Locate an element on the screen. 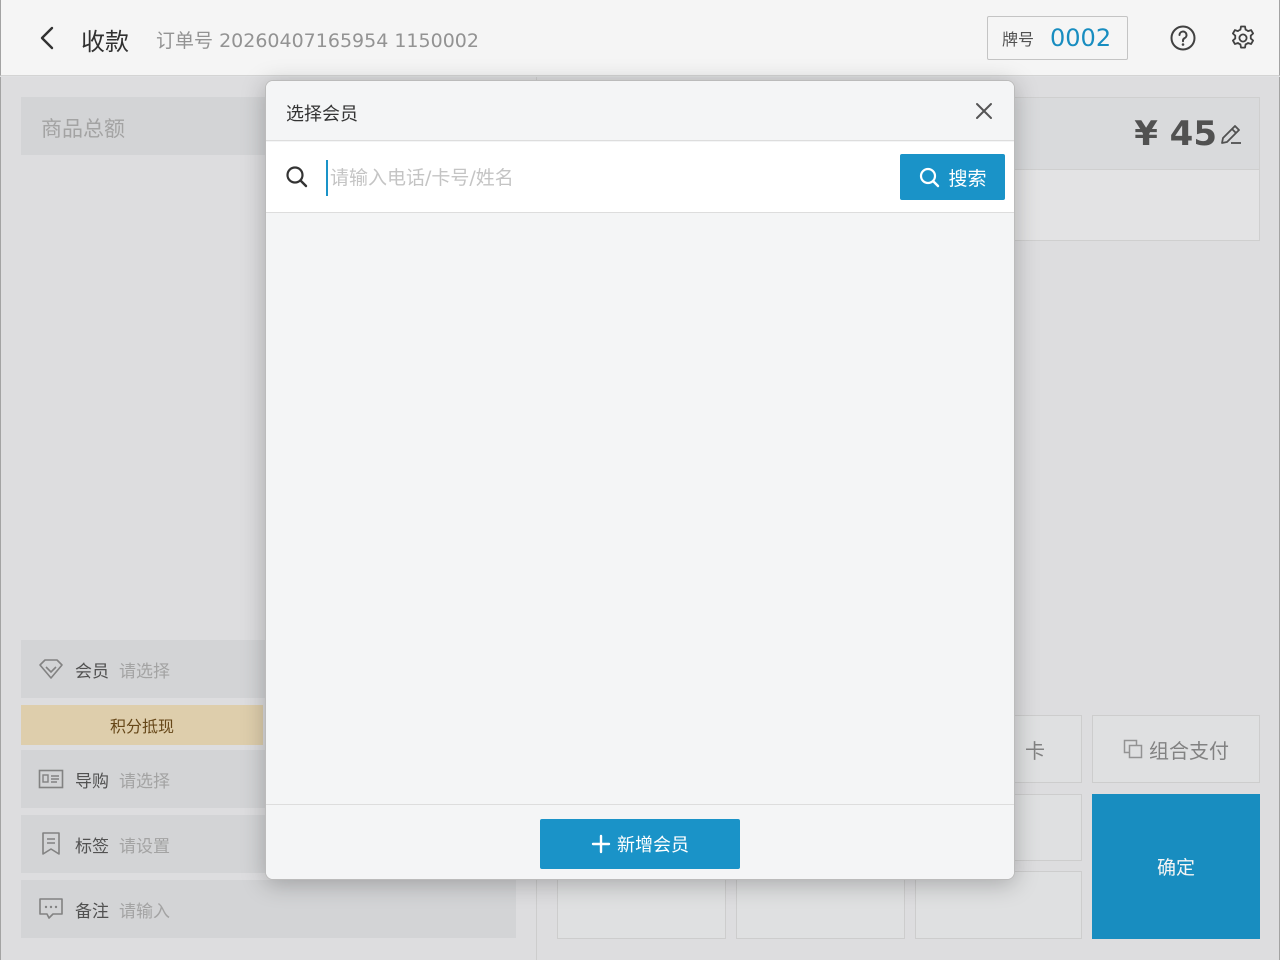  search-button-label: 搜索 is located at coordinates (967, 178).